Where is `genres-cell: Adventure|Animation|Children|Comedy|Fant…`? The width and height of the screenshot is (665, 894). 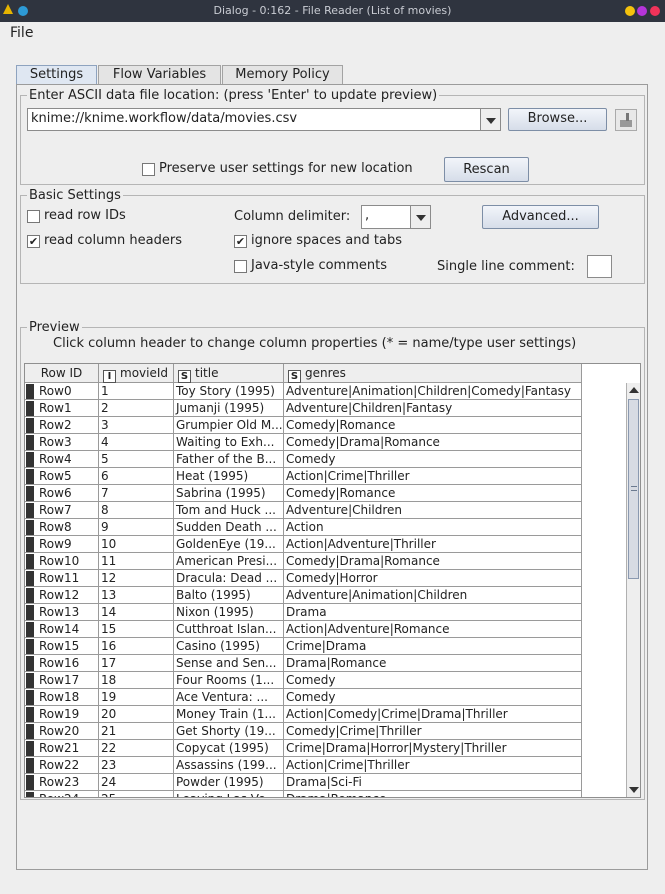 genres-cell: Adventure|Animation|Children|Comedy|Fant… is located at coordinates (433, 391).